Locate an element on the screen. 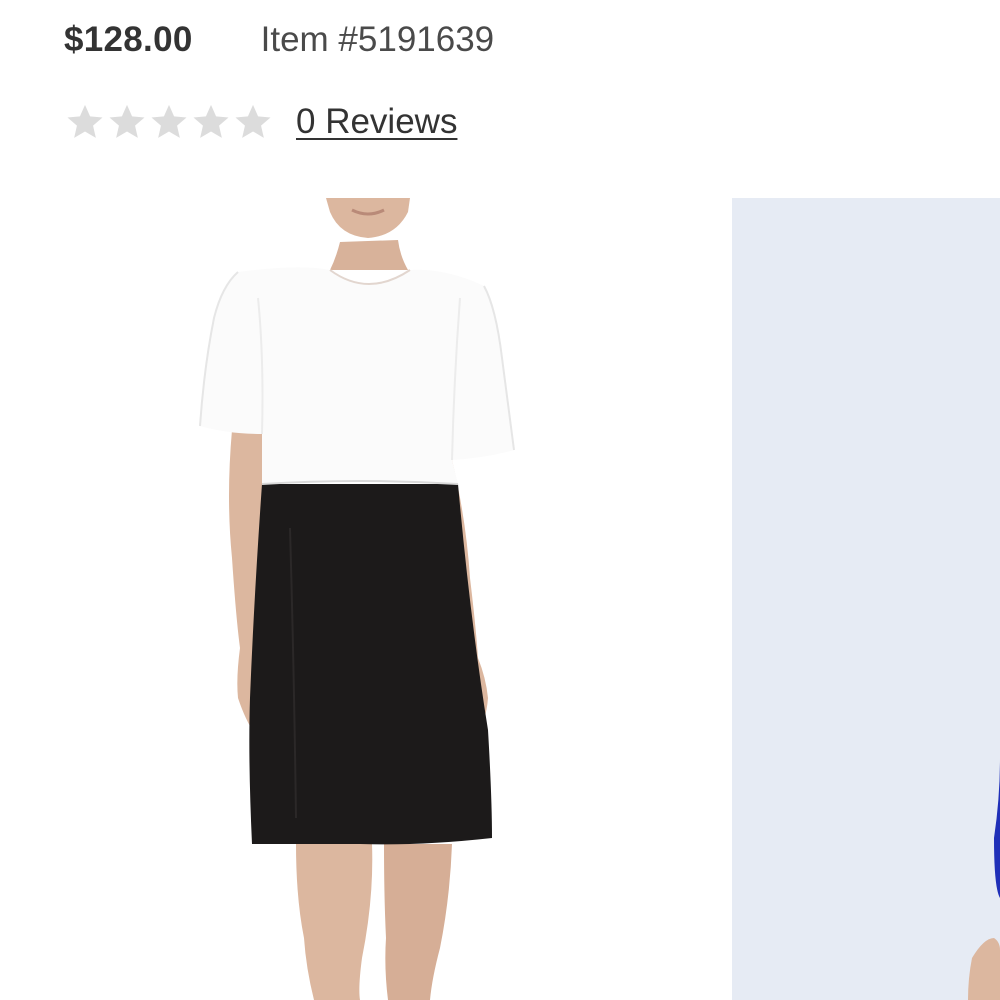  price-row: $128.00 Item #5191639 is located at coordinates (279, 40).